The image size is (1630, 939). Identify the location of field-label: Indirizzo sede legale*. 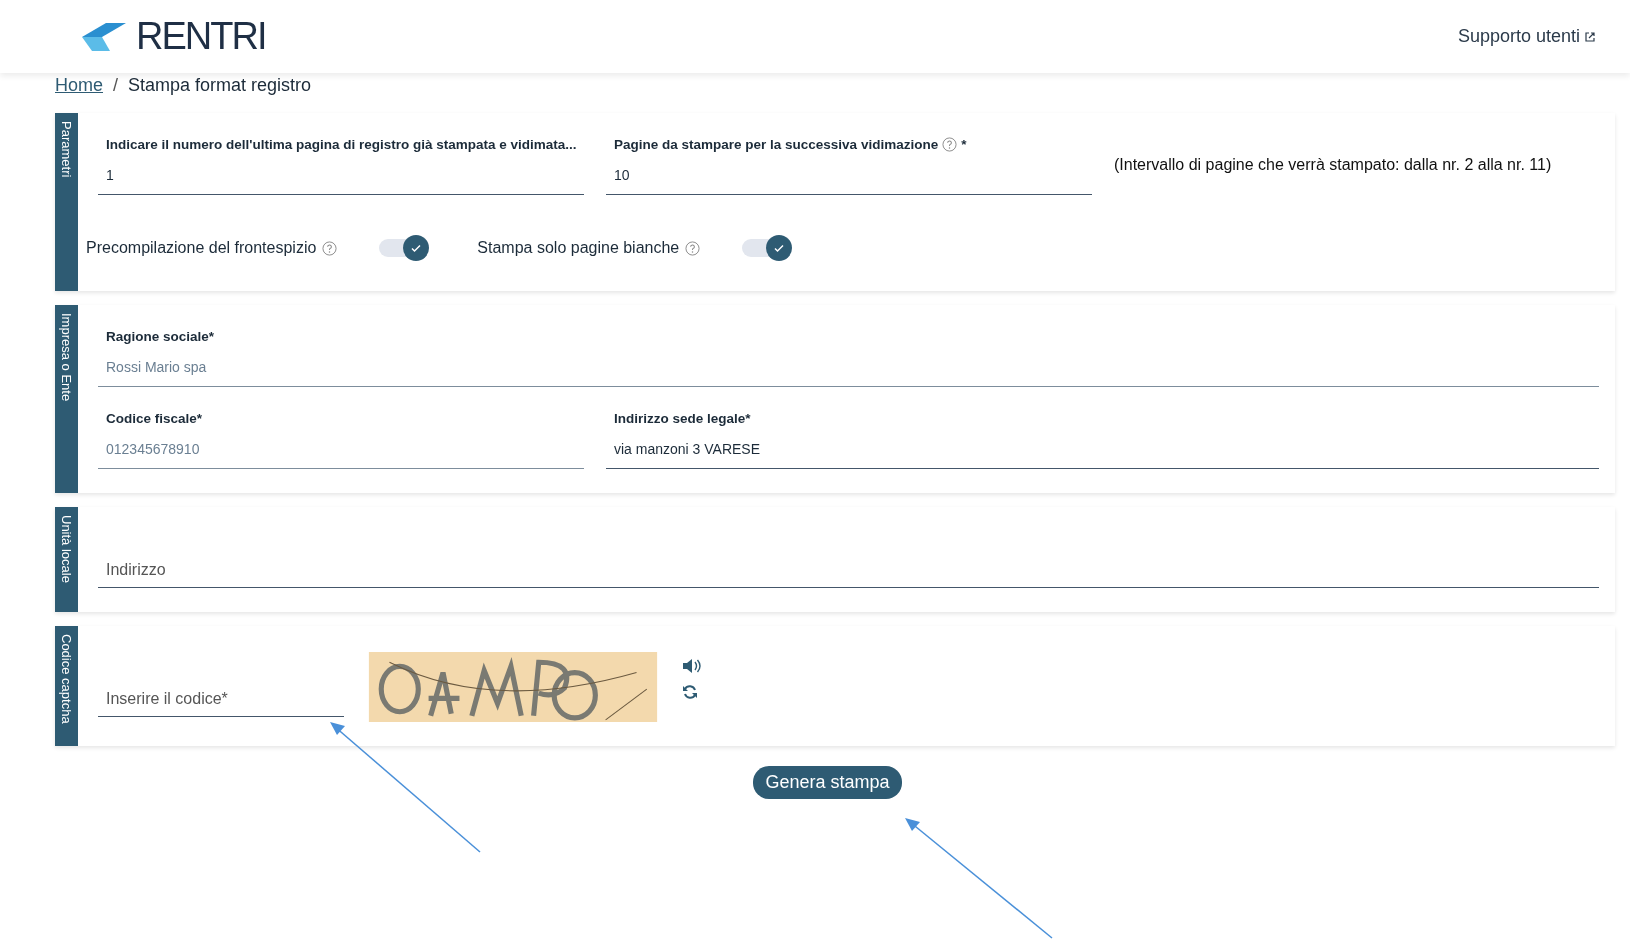
(682, 418).